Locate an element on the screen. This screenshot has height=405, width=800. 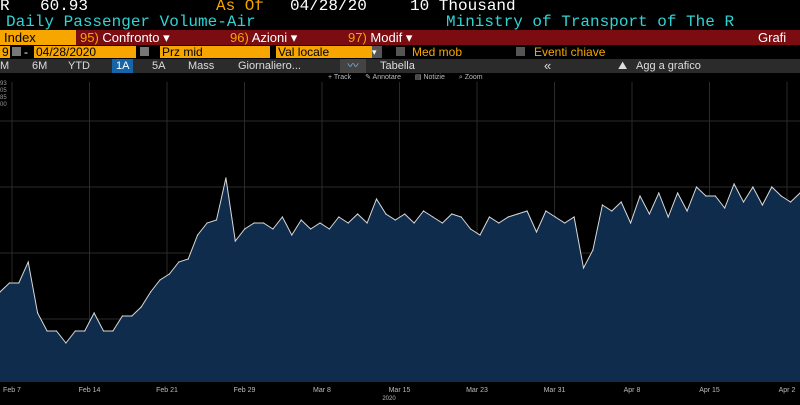
x-tick-label: Mar 15 is located at coordinates (400, 390).